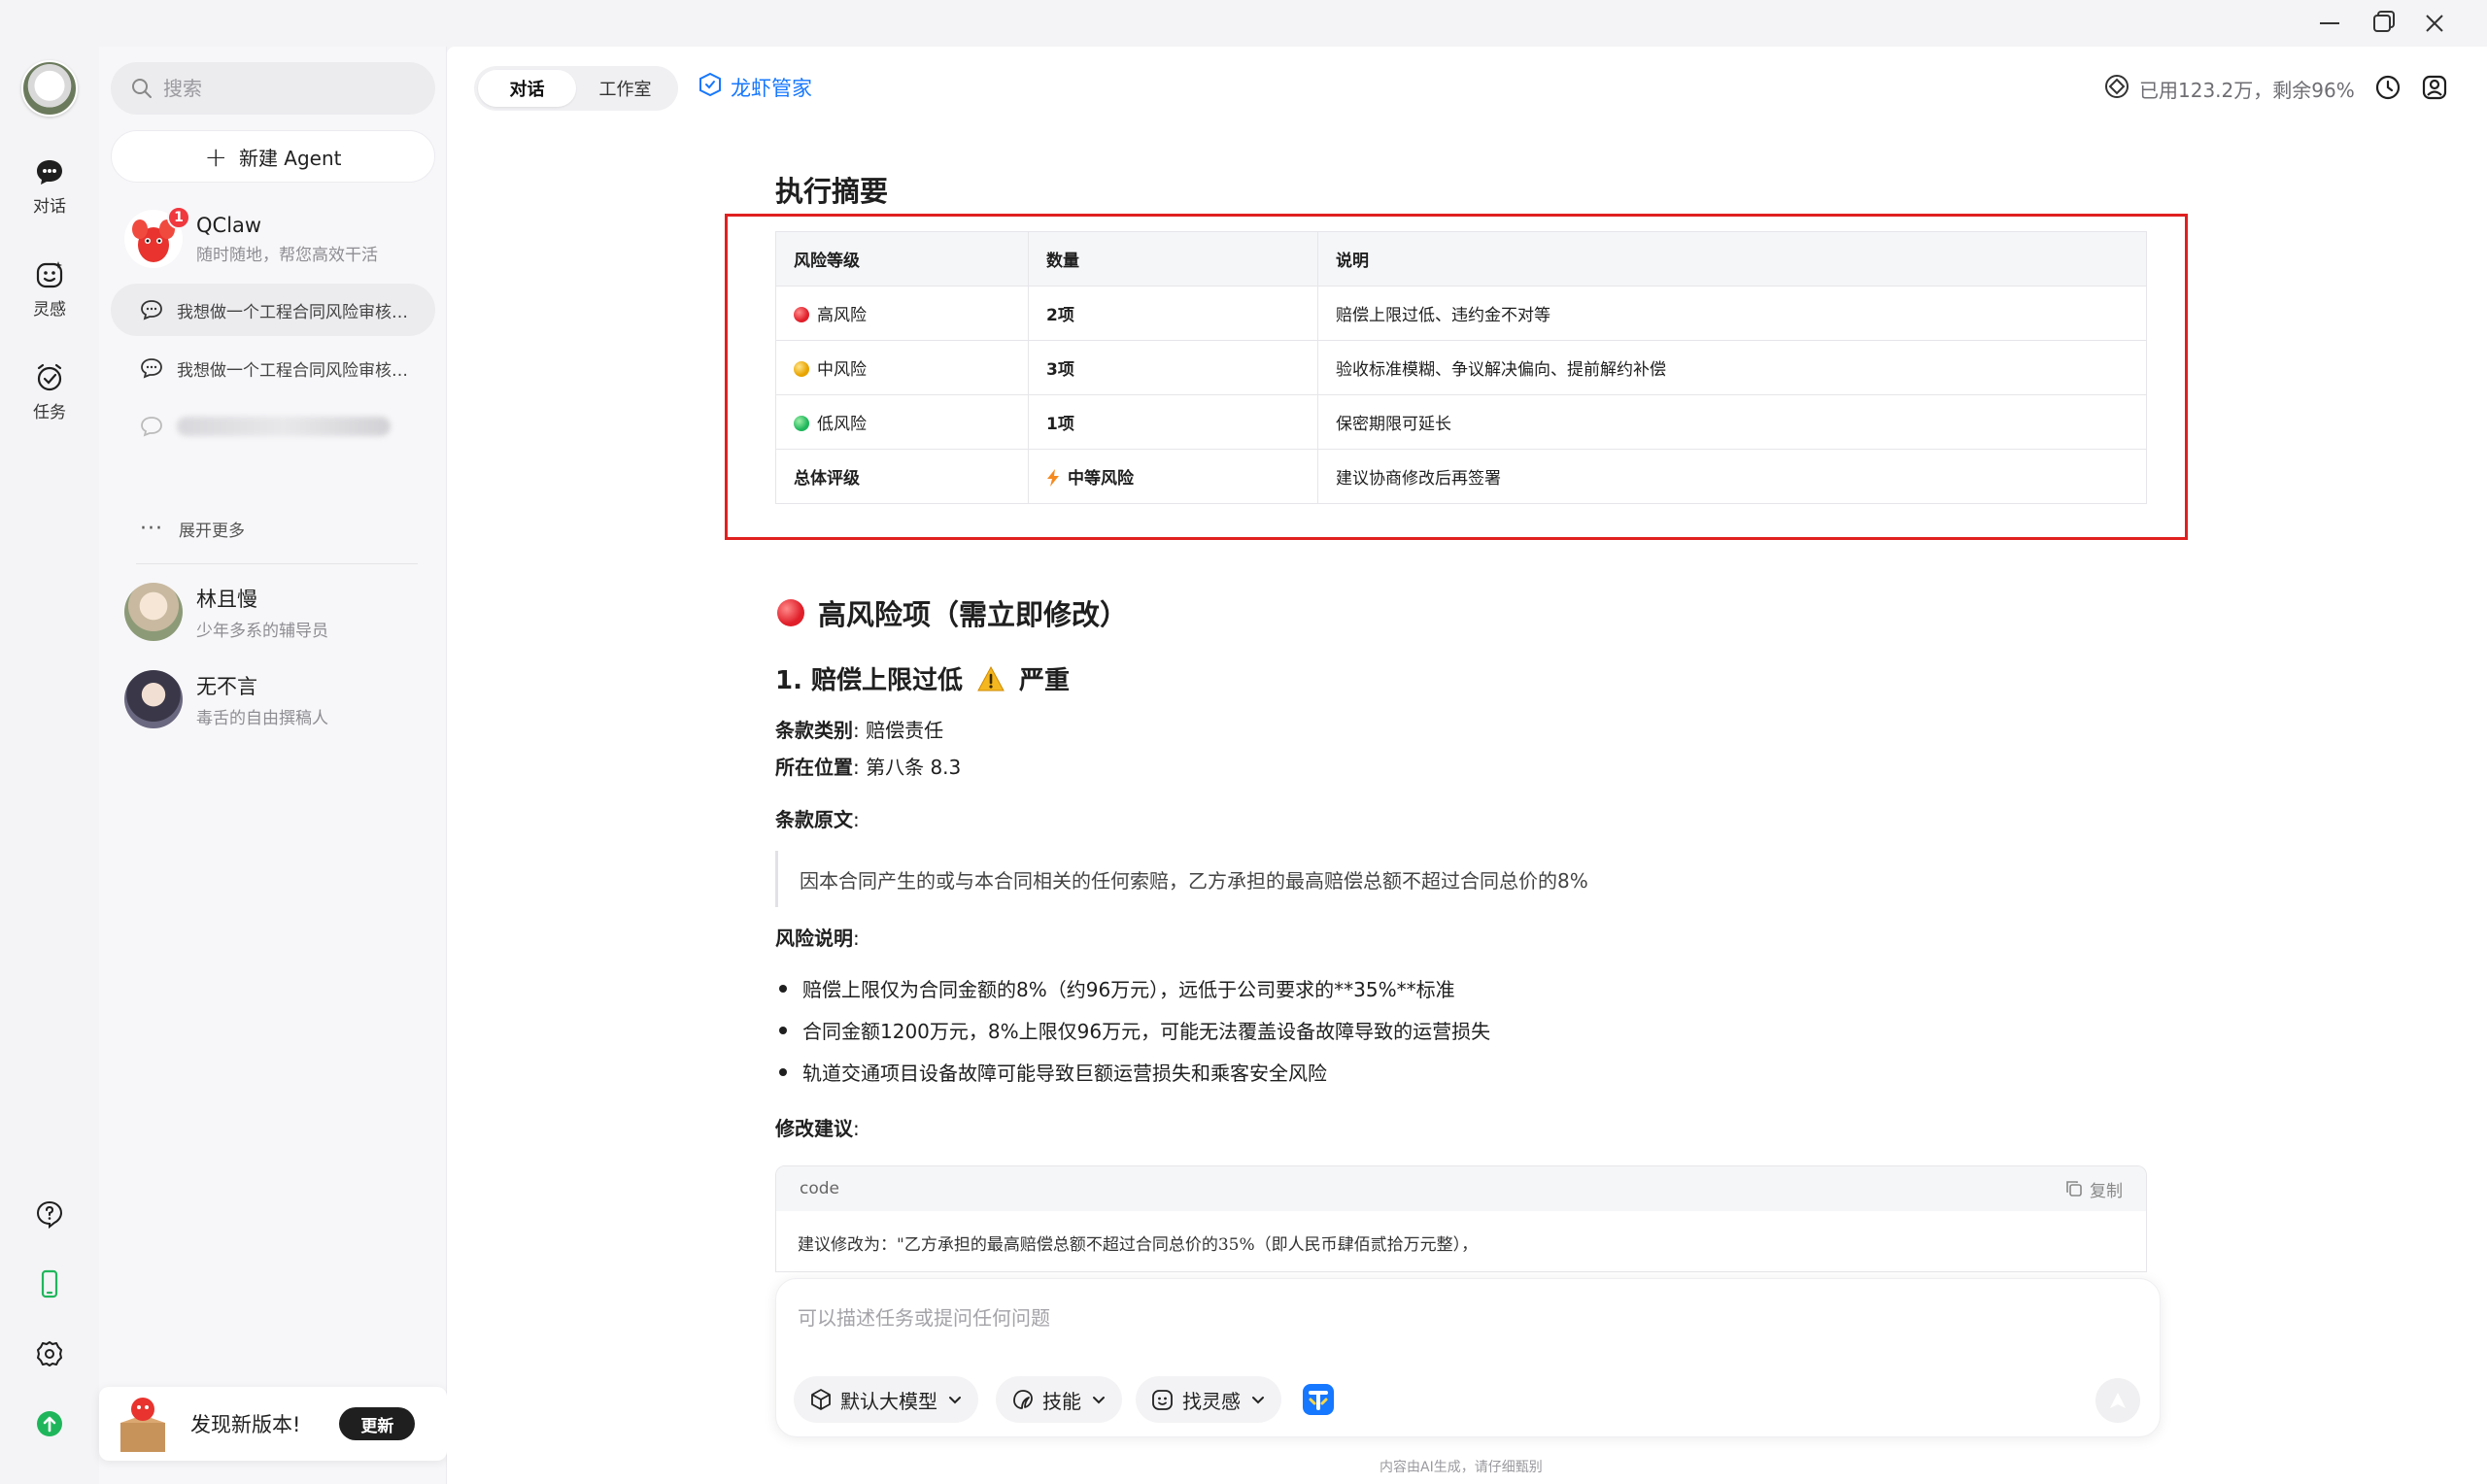 This screenshot has height=1484, width=2487. I want to click on tool-app-button, so click(1318, 1399).